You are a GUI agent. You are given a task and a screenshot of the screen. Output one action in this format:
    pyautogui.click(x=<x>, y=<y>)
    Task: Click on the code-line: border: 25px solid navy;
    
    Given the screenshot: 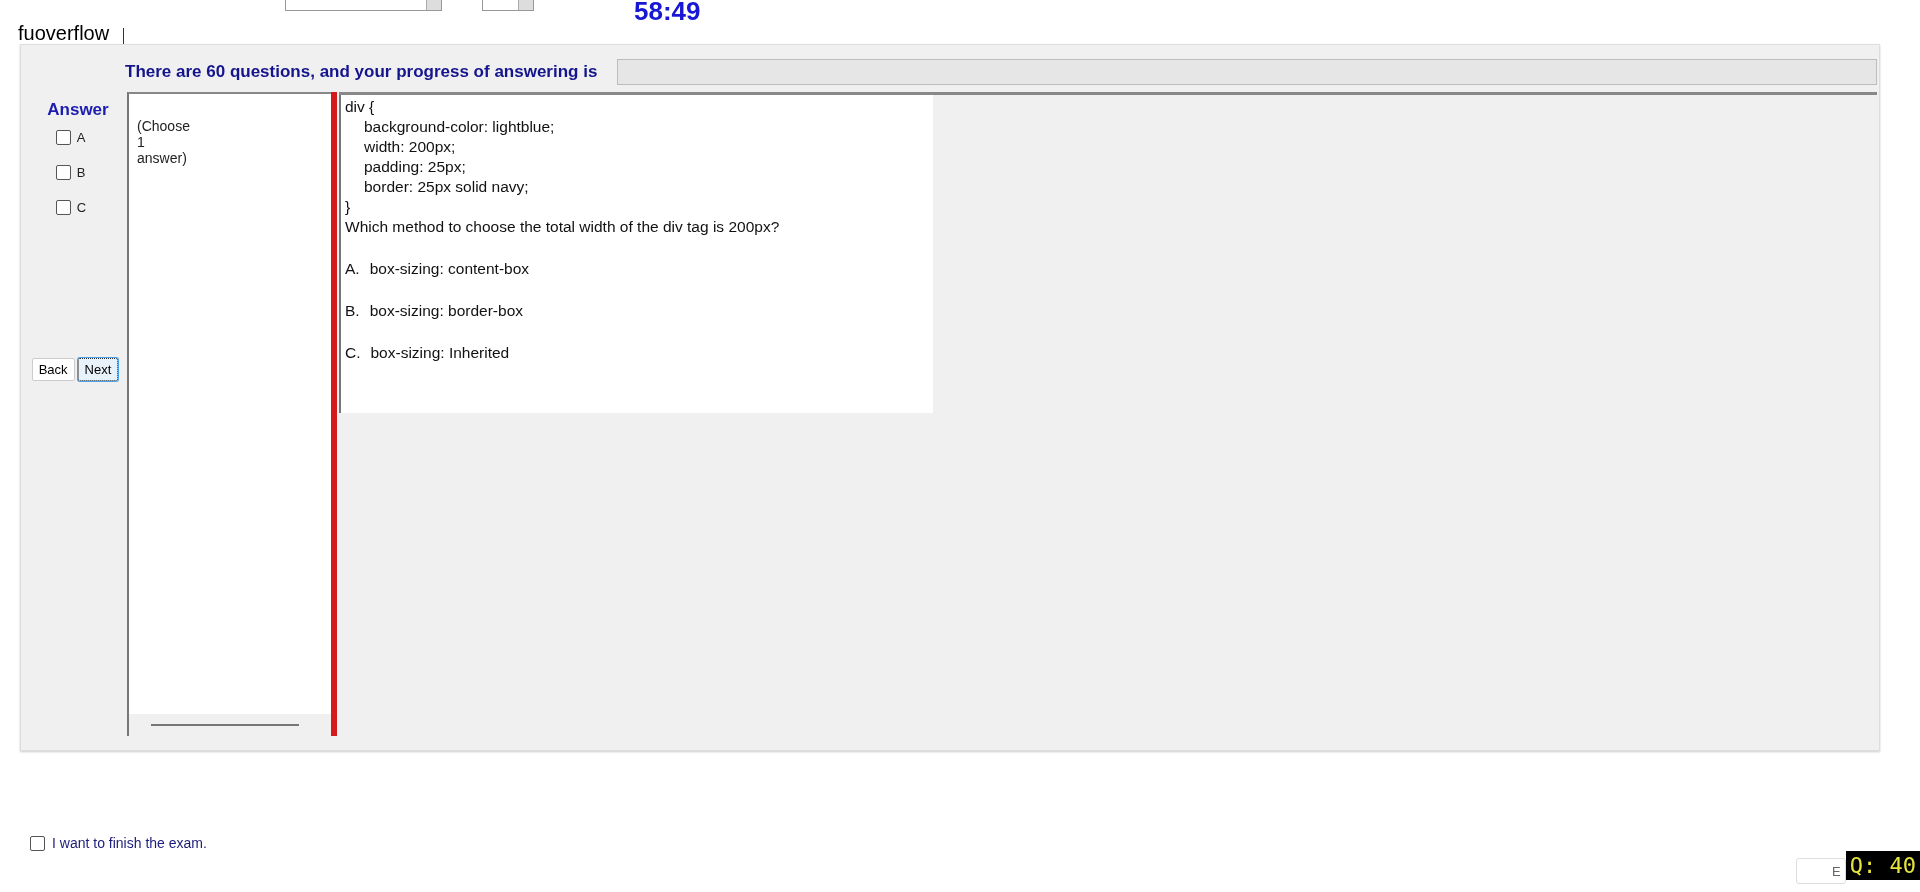 What is the action you would take?
    pyautogui.click(x=446, y=187)
    